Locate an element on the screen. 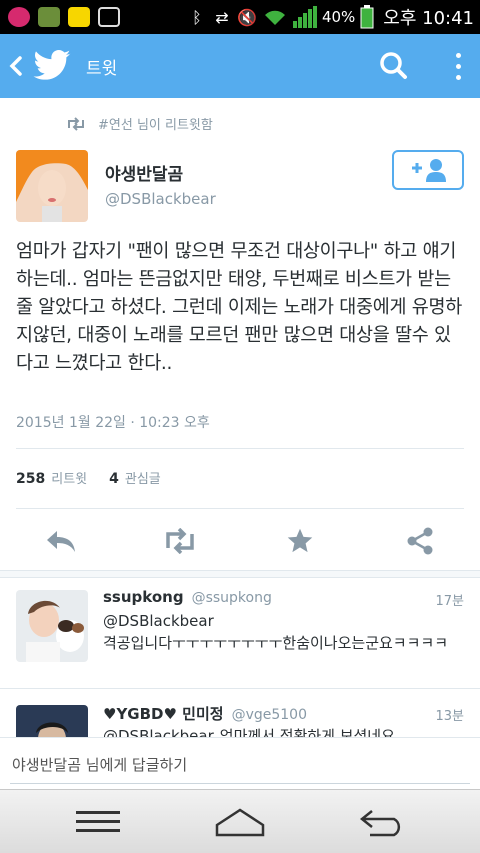 The width and height of the screenshot is (480, 853). page-title: 트윗 is located at coordinates (102, 68).